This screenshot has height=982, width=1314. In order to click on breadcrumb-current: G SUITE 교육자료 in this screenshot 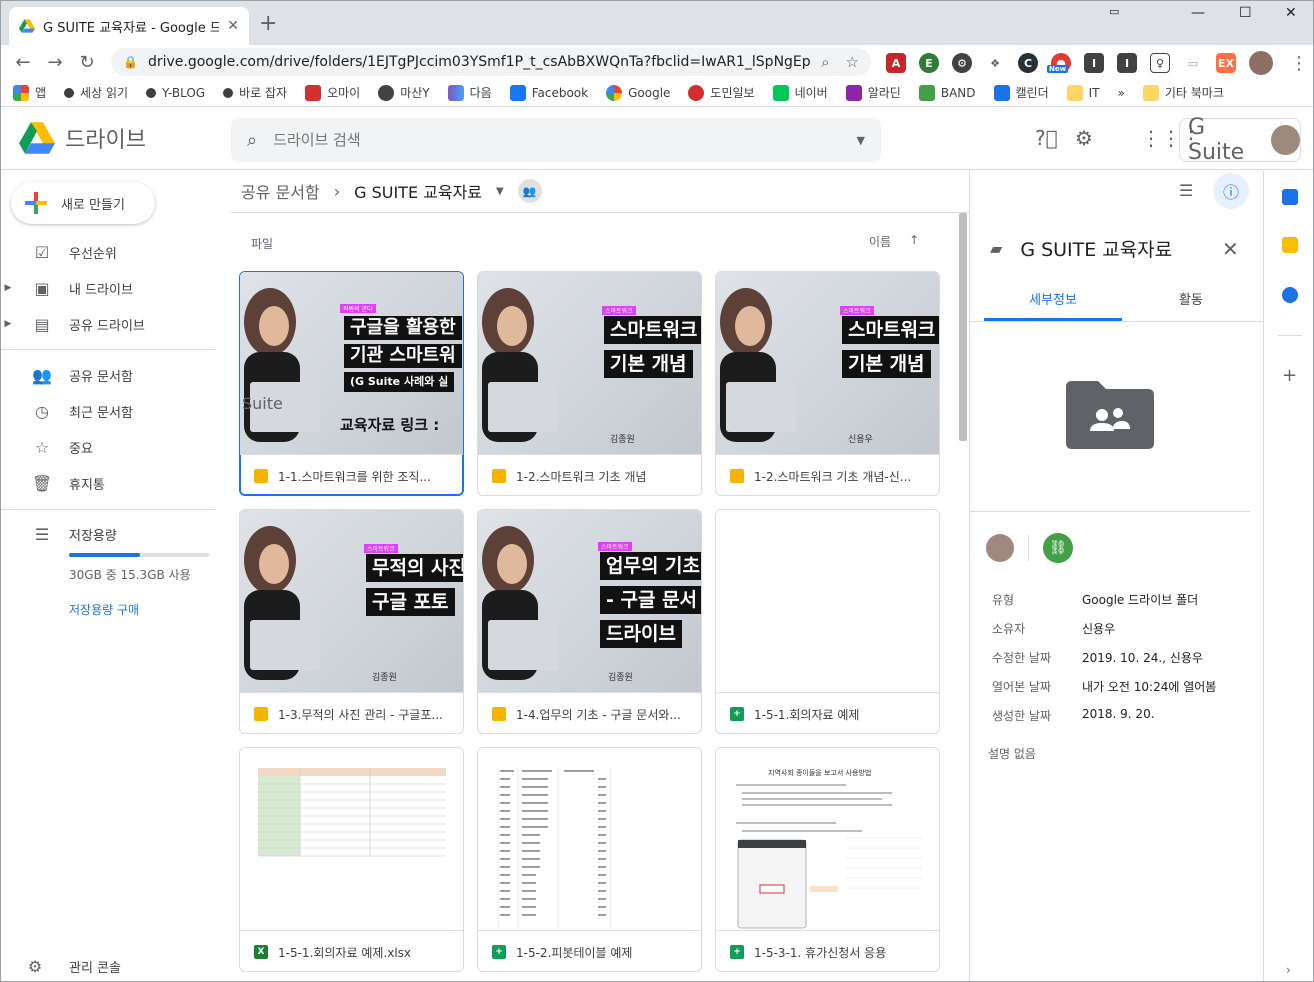, I will do `click(418, 191)`.